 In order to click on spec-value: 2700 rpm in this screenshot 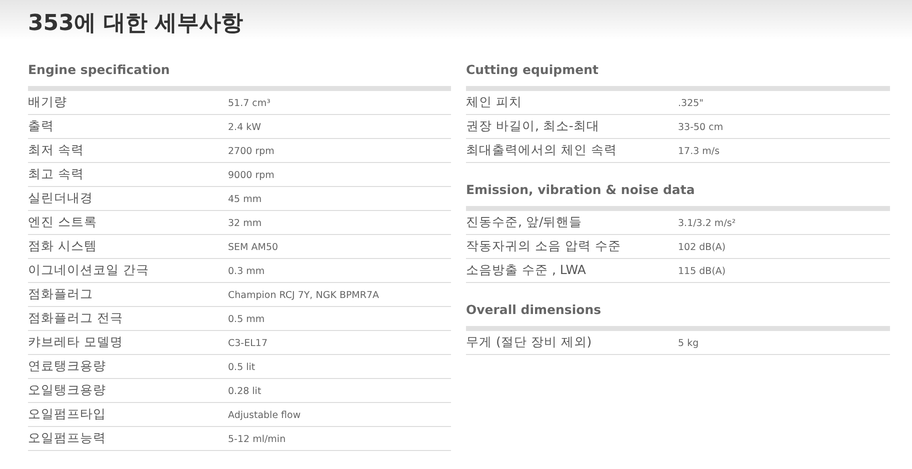, I will do `click(252, 151)`.